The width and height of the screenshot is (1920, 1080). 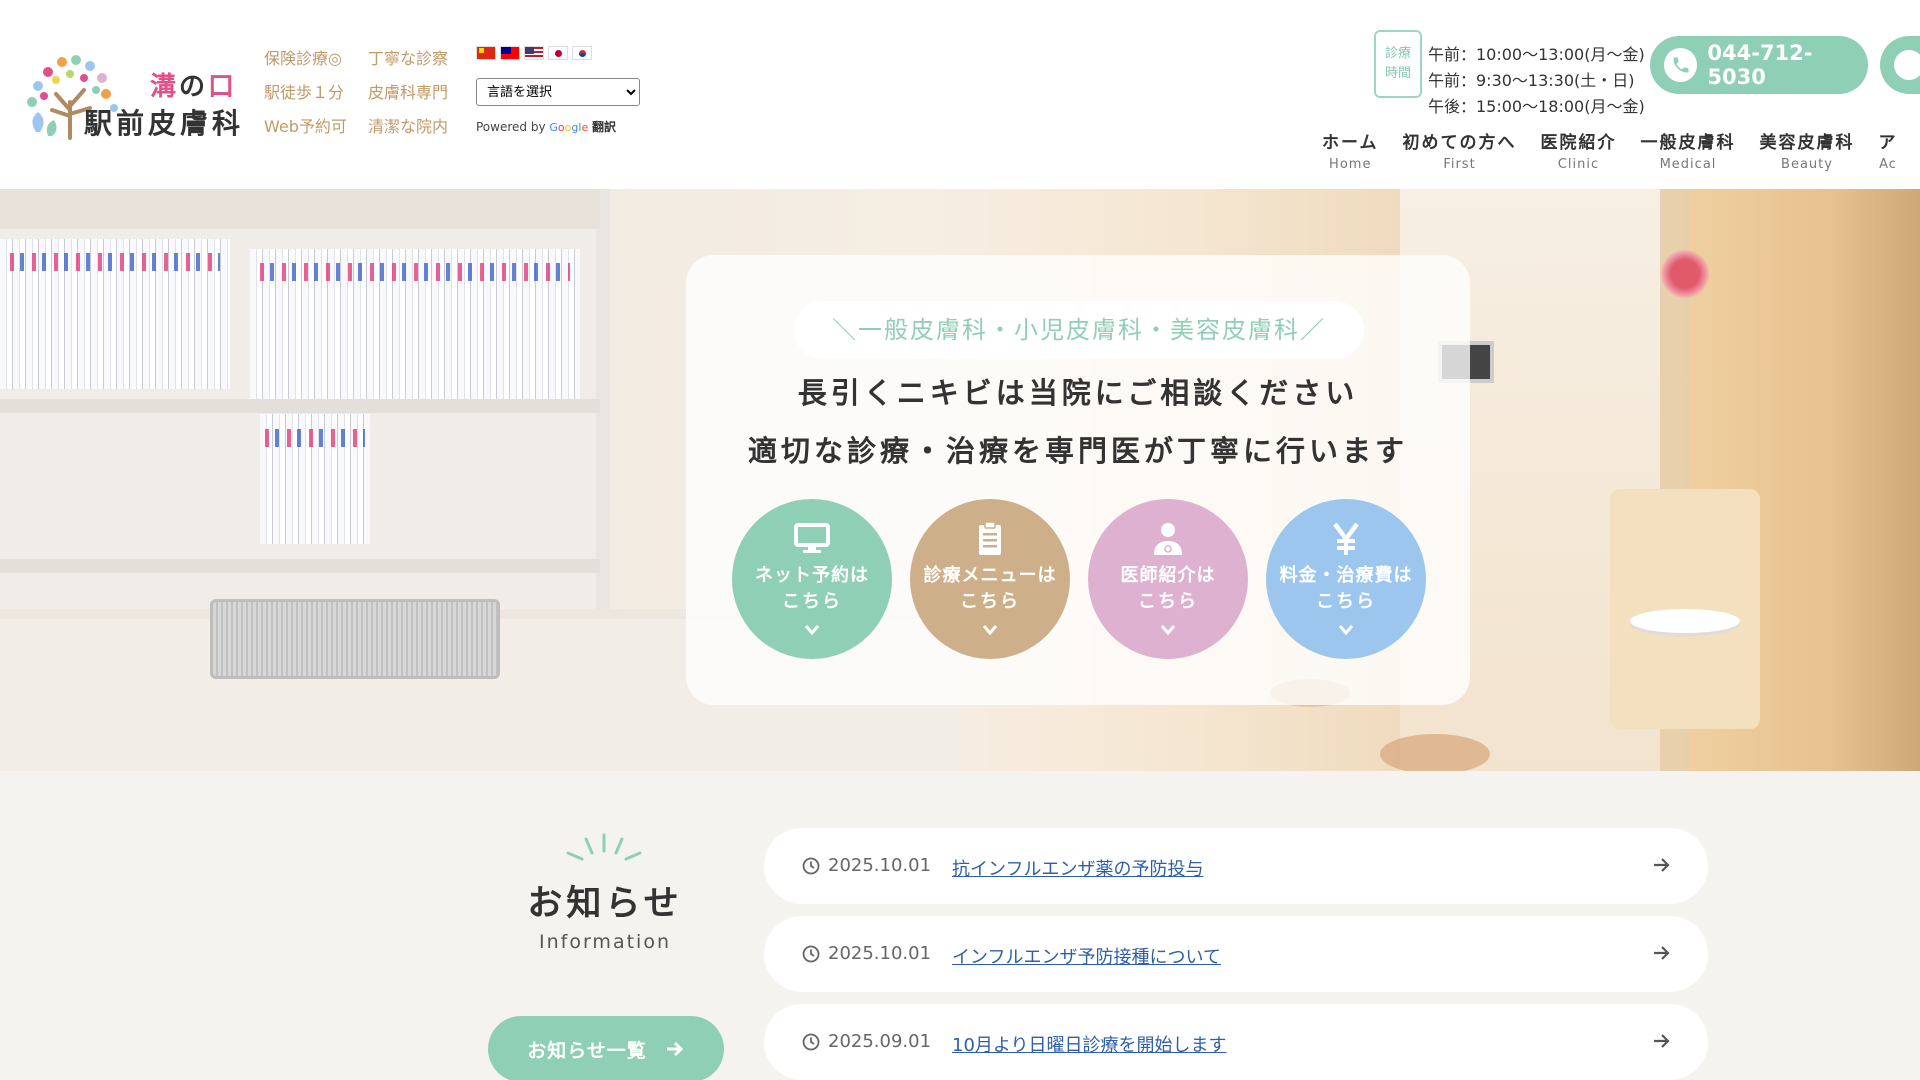 I want to click on powered-by-google: Powered by Google 翻訳, so click(x=561, y=126).